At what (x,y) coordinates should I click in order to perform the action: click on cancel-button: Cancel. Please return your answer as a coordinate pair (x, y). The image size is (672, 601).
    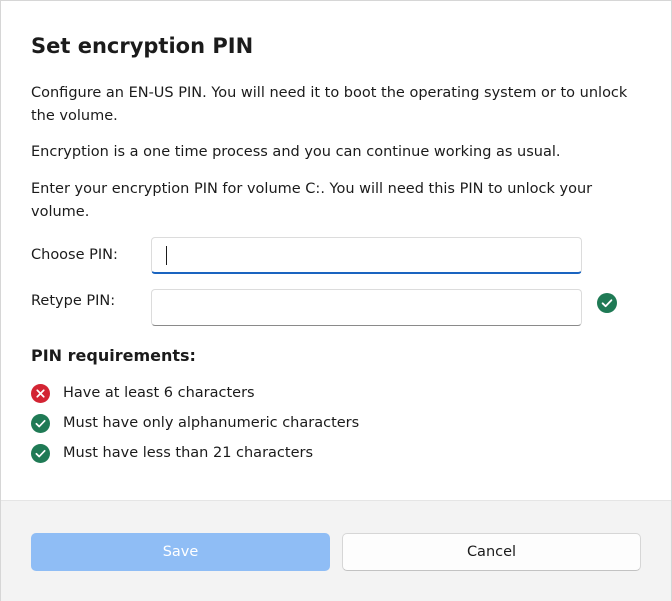
    Looking at the image, I should click on (491, 552).